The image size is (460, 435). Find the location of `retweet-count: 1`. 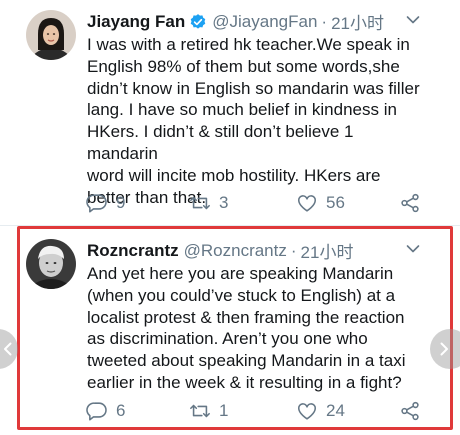

retweet-count: 1 is located at coordinates (224, 410).